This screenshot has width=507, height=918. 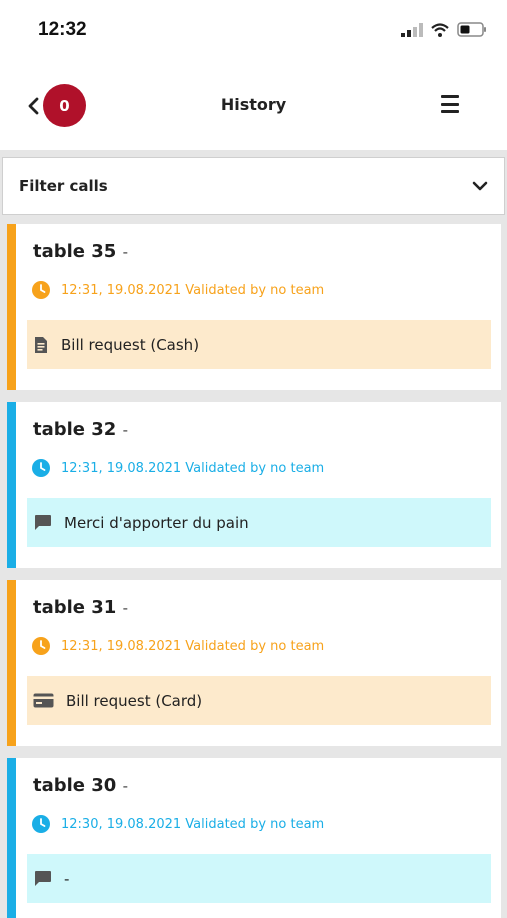 What do you see at coordinates (75, 785) in the screenshot?
I see `table-label: table 30` at bounding box center [75, 785].